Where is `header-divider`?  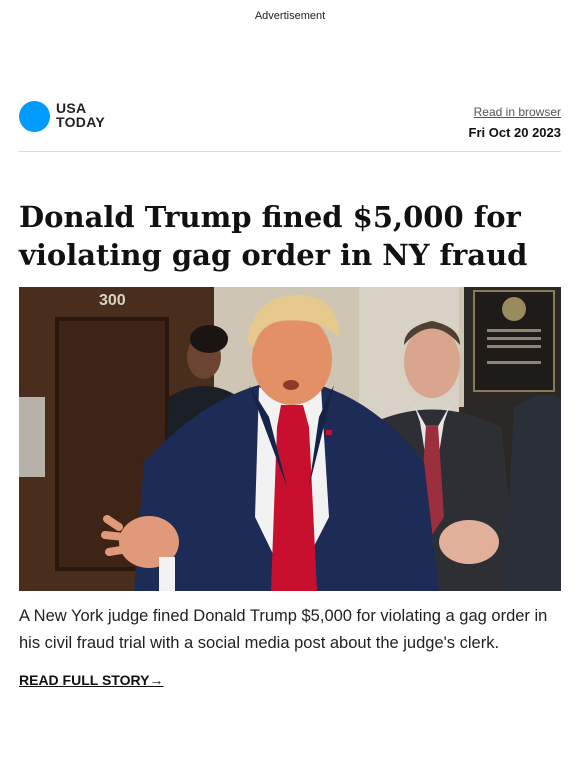 header-divider is located at coordinates (290, 151).